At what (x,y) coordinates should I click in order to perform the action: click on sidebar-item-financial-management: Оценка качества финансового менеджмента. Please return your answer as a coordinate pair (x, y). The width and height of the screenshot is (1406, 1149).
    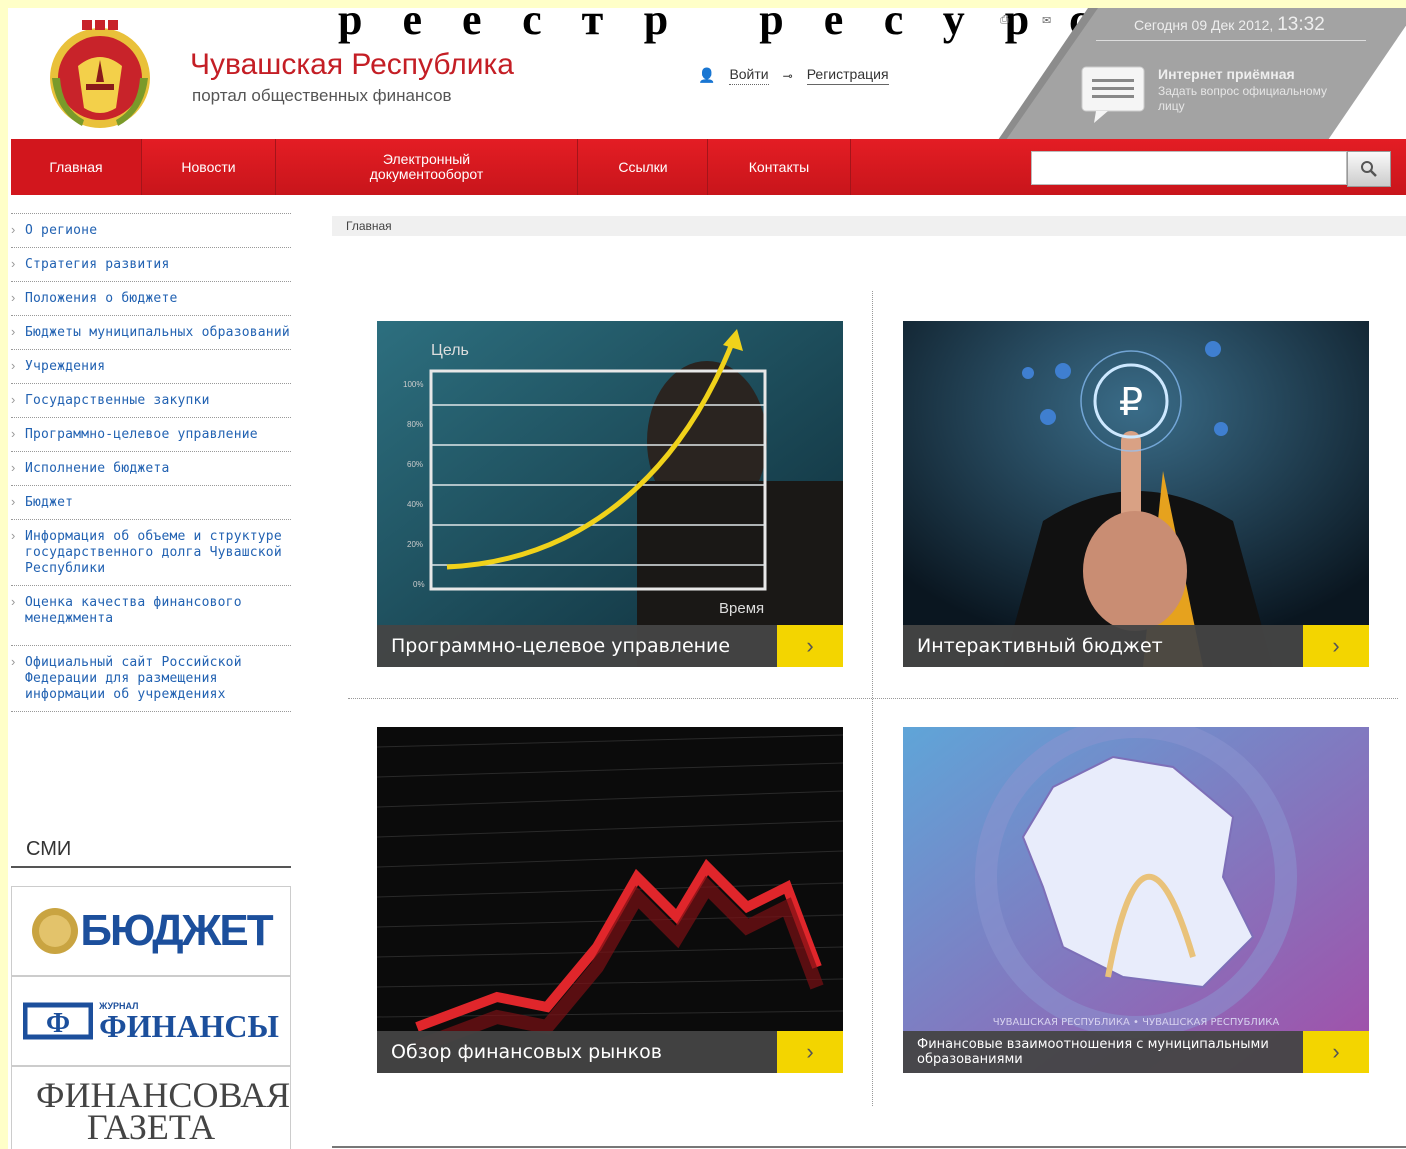
    Looking at the image, I should click on (151, 610).